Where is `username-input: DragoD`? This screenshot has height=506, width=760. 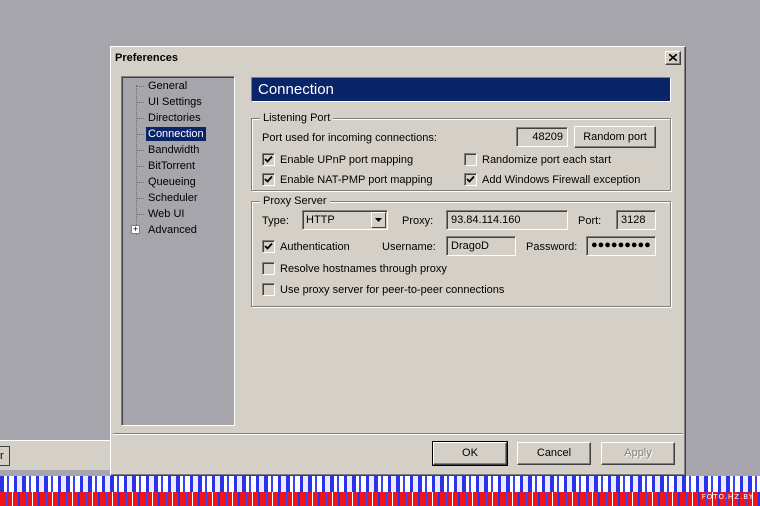 username-input: DragoD is located at coordinates (481, 246).